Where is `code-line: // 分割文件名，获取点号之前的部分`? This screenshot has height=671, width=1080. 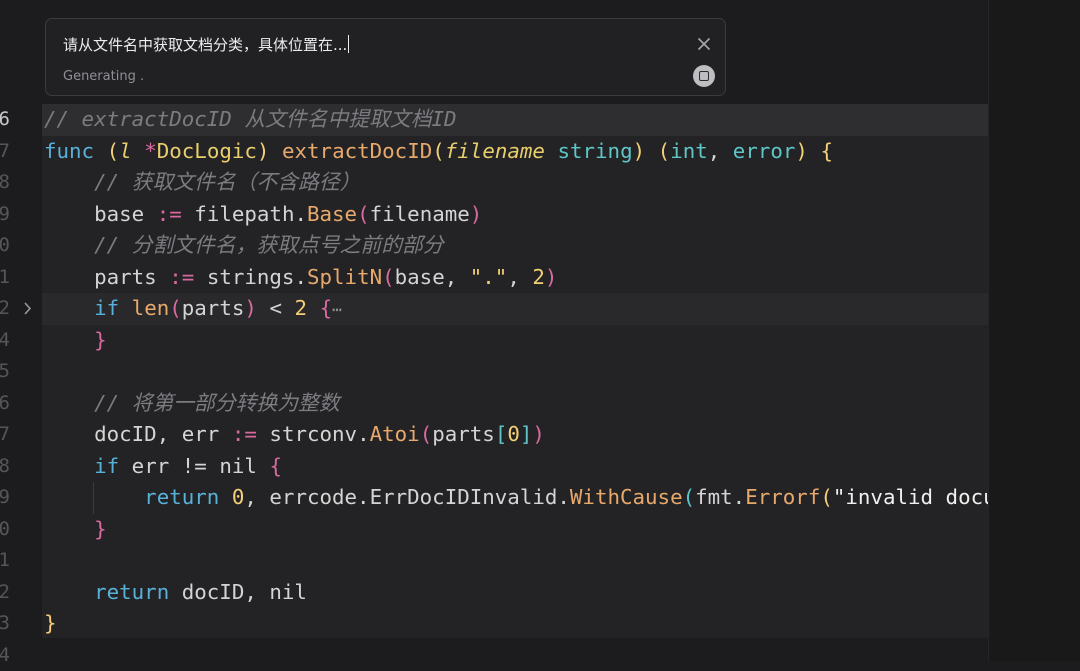
code-line: // 分割文件名，获取点号之前的部分 is located at coordinates (244, 246).